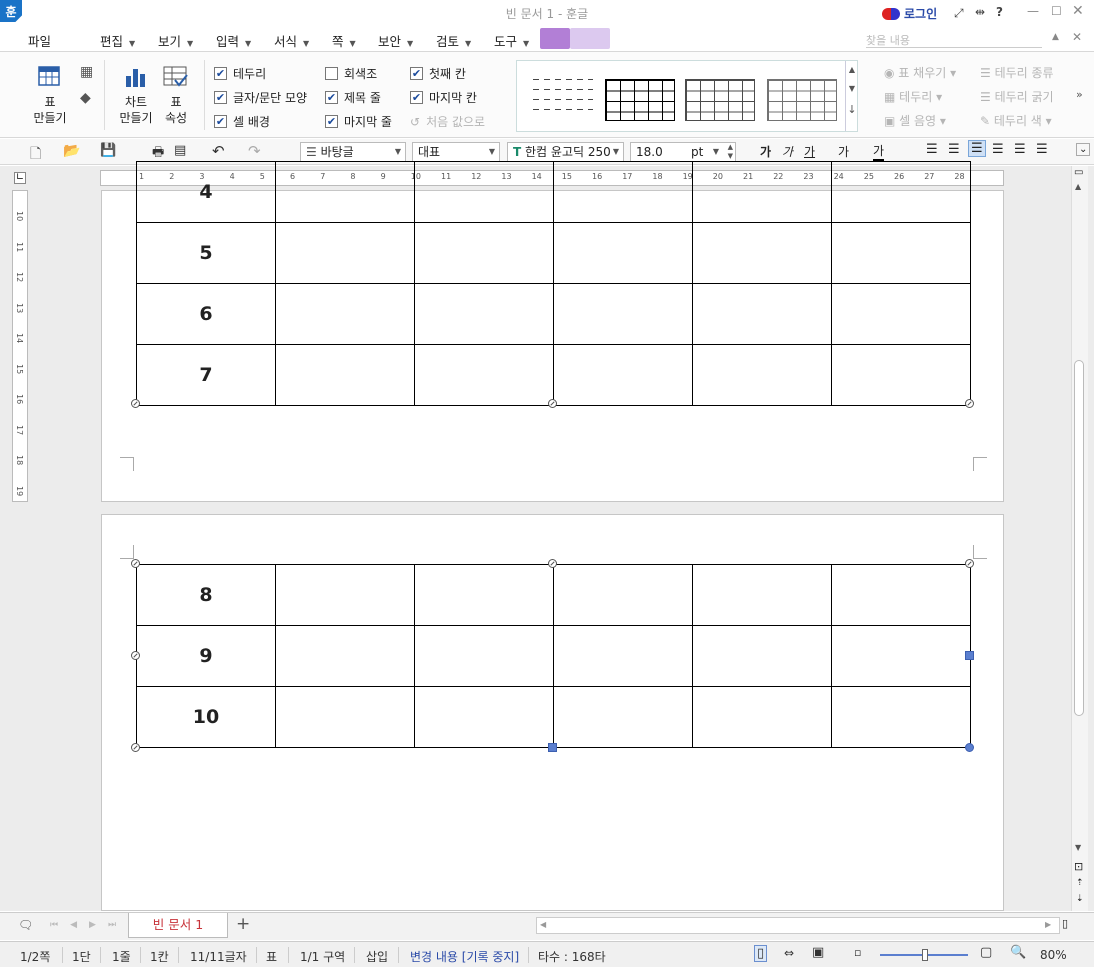  I want to click on status-insert: 삽입, so click(377, 956).